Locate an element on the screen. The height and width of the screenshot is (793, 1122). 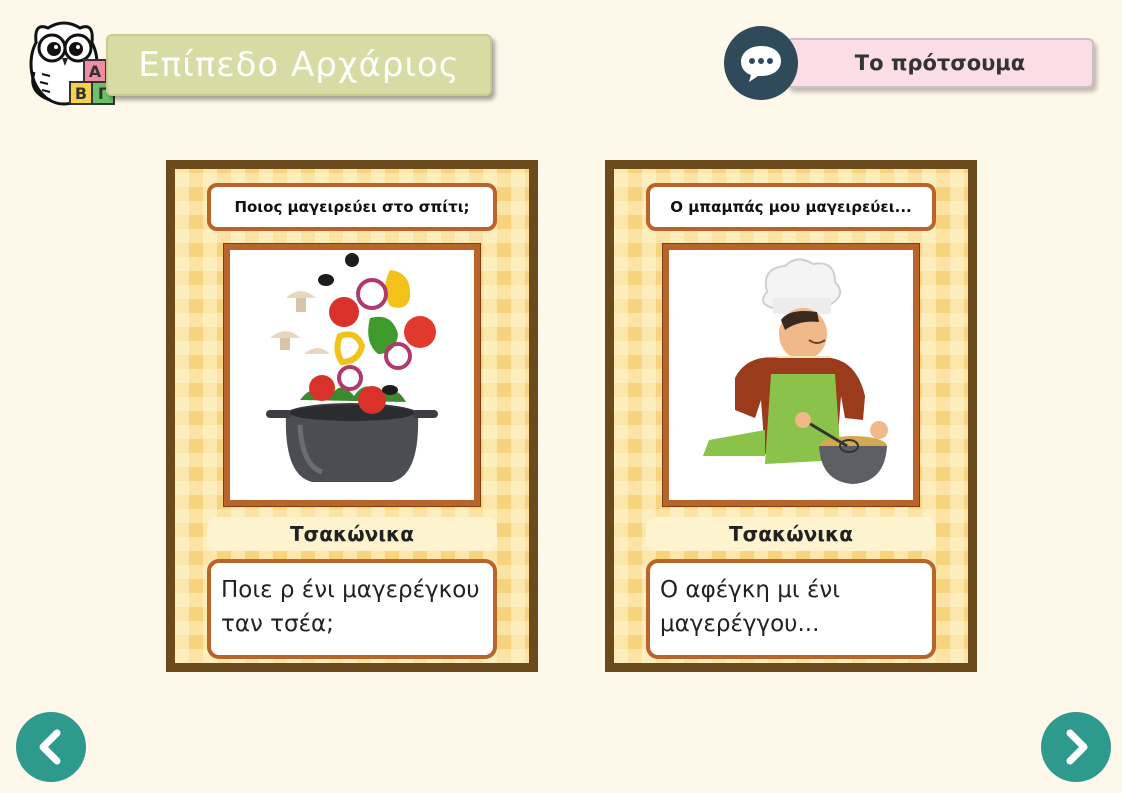
level-title-box: Επίπεδο Αρχάριος is located at coordinates (299, 65).